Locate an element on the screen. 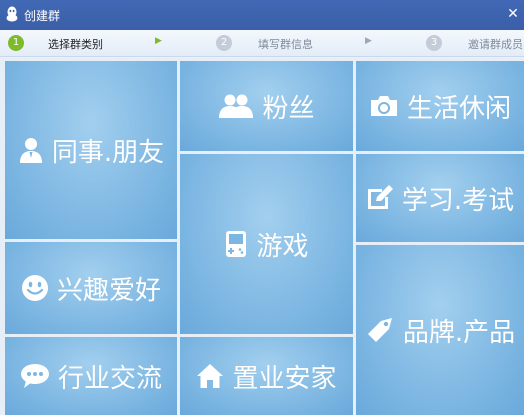 Image resolution: width=524 pixels, height=415 pixels. step-1-number: 1 is located at coordinates (16, 43).